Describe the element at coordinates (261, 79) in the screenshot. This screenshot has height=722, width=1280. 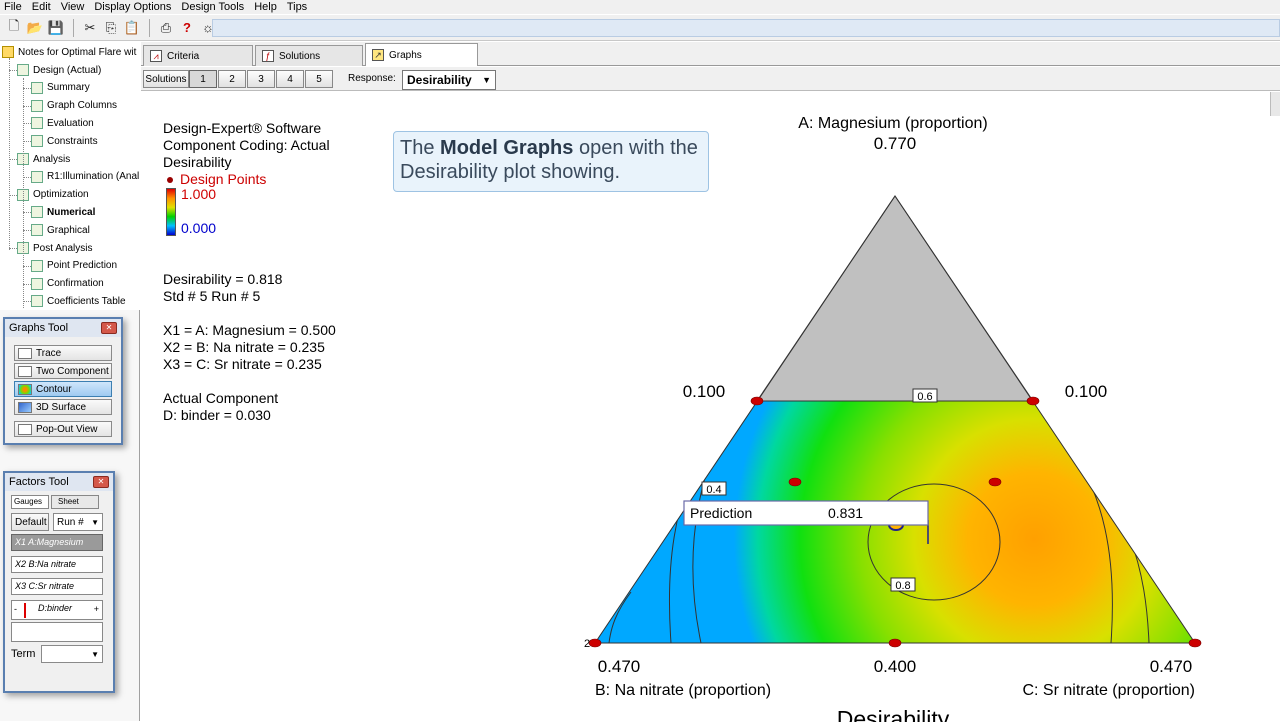
I see `solution-3-button: 3` at that location.